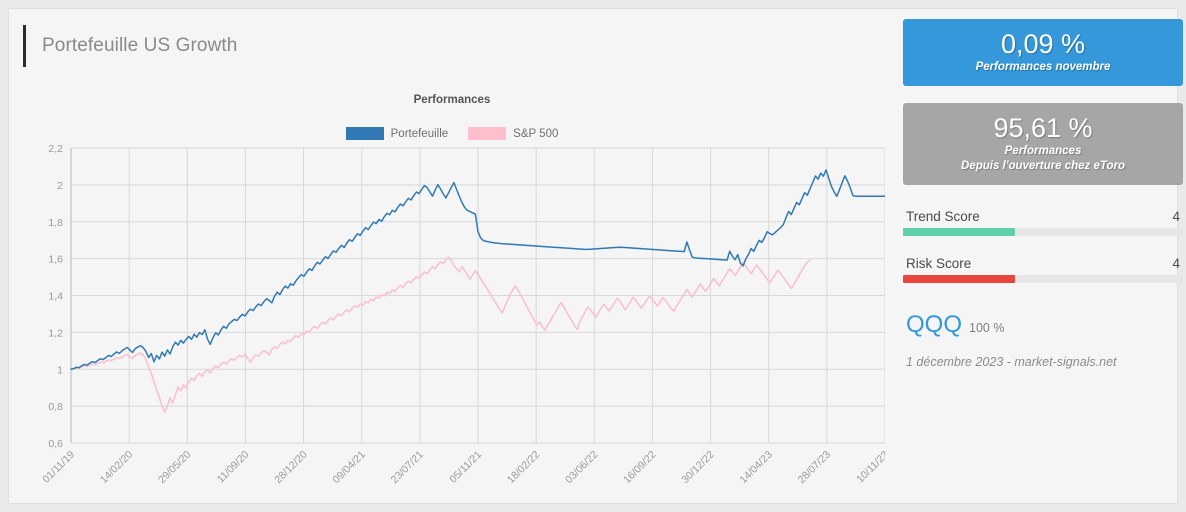 This screenshot has width=1186, height=512. I want to click on score-block-trend: Trend Score 4, so click(1043, 222).